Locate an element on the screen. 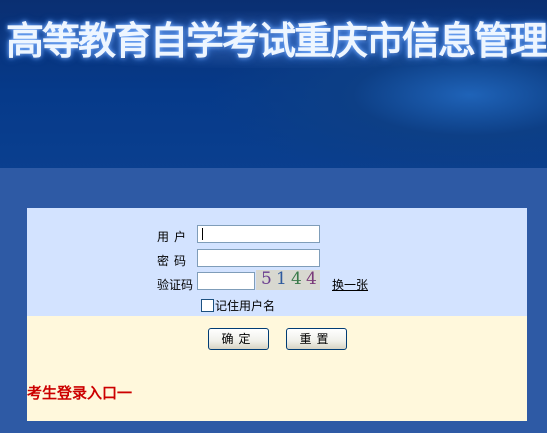  text-cursor is located at coordinates (202, 234).